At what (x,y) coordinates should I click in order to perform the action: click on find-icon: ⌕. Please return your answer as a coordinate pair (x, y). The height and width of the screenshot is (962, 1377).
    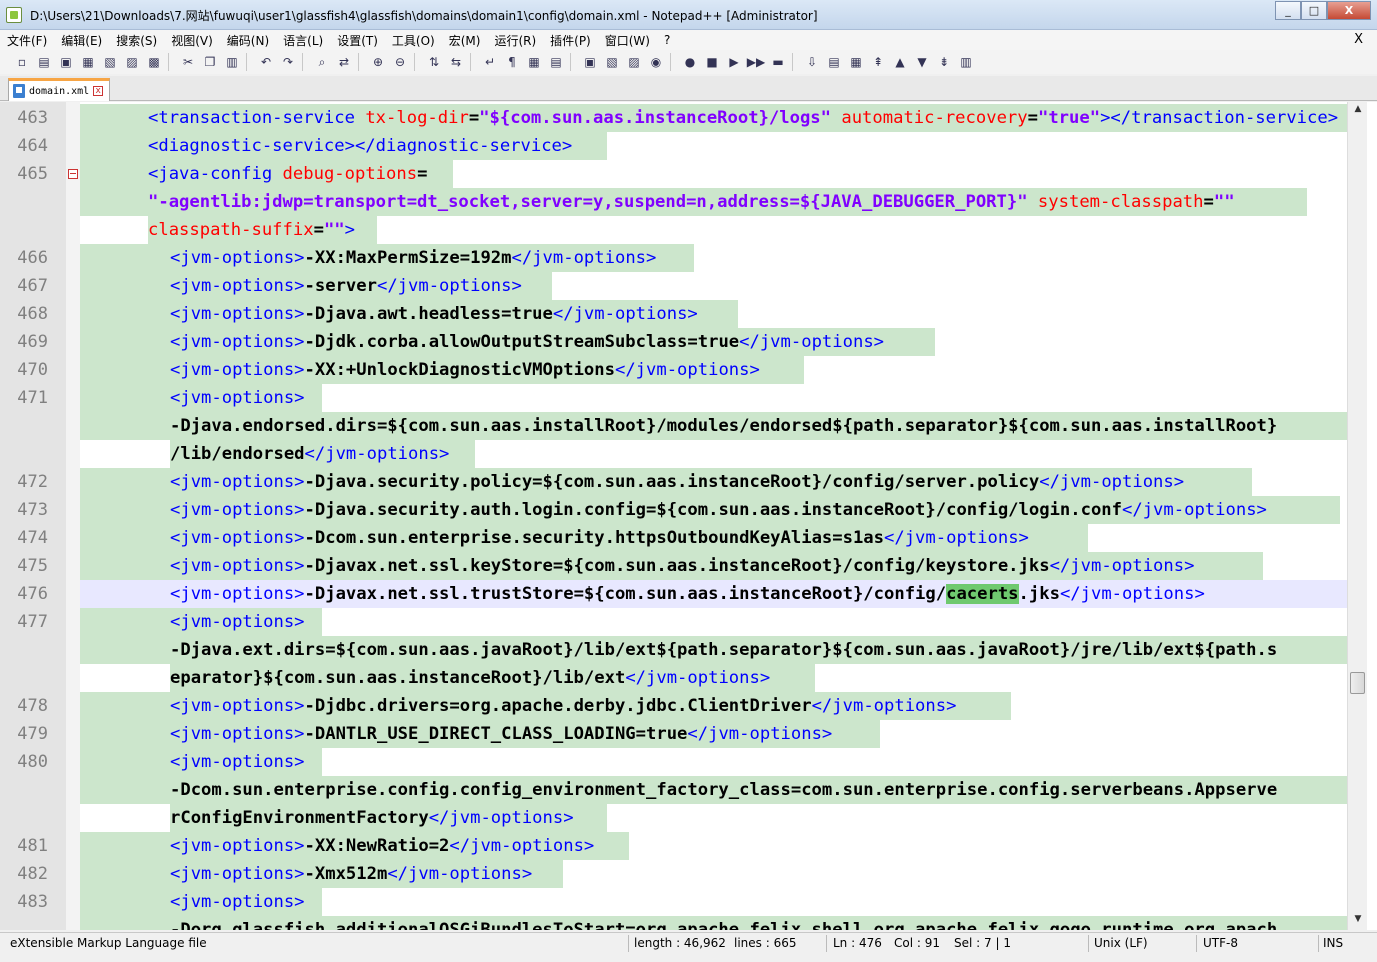
    Looking at the image, I should click on (322, 62).